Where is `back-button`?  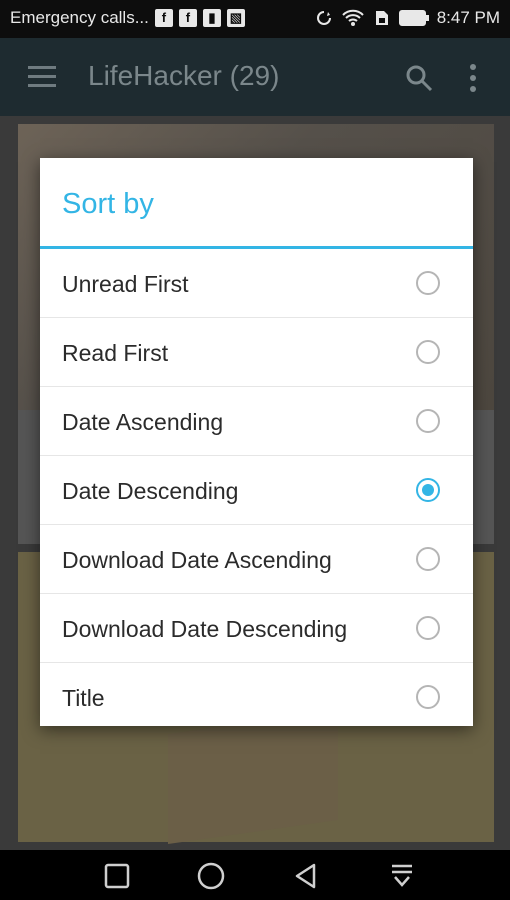 back-button is located at coordinates (306, 876).